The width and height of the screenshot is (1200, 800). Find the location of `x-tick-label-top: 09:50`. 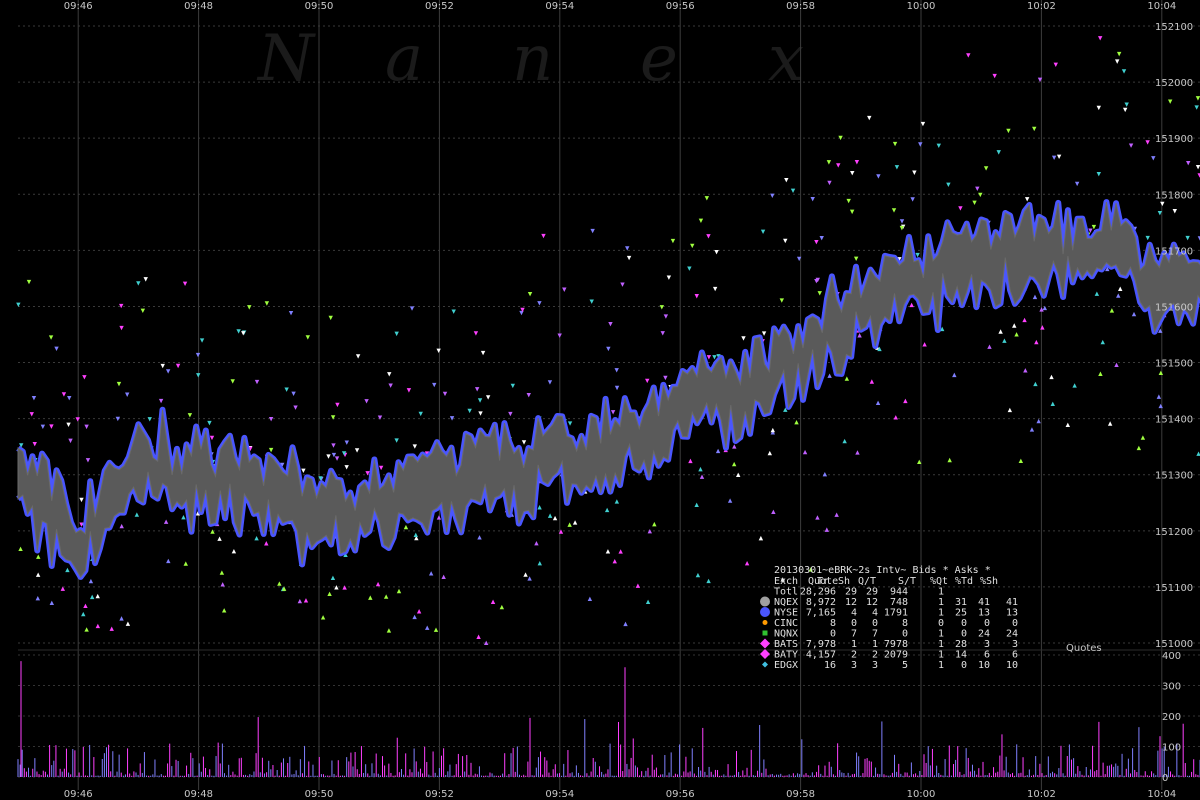

x-tick-label-top: 09:50 is located at coordinates (319, 6).